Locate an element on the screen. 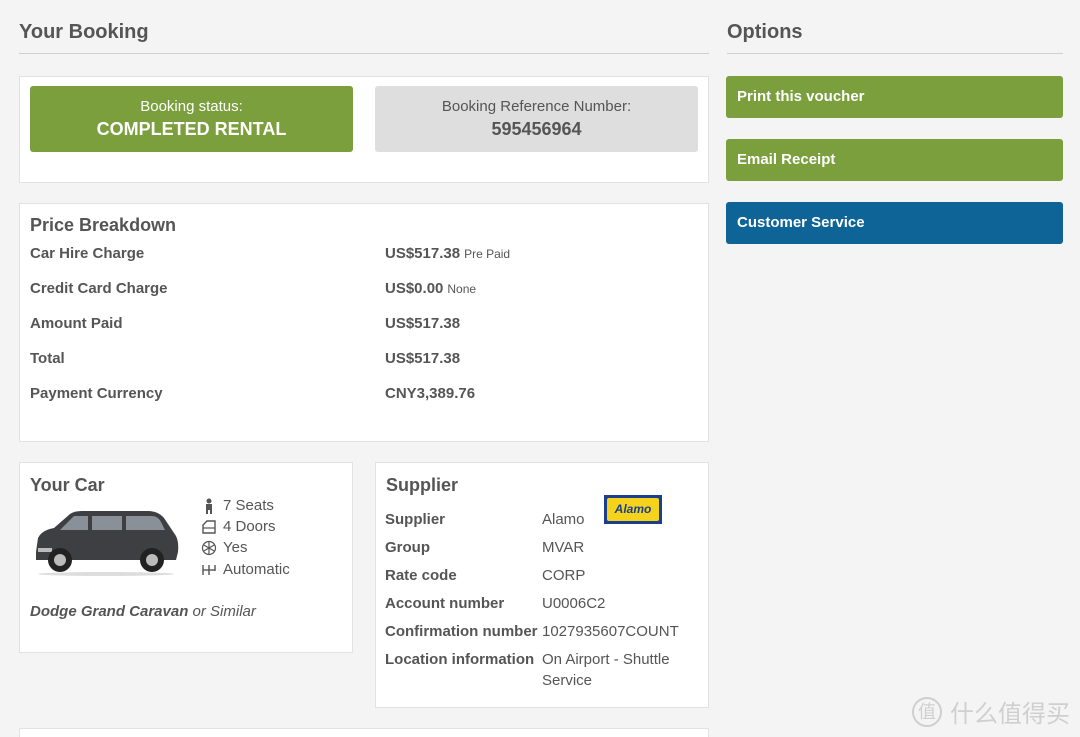  booking-status-label: Booking status: is located at coordinates (191, 106).